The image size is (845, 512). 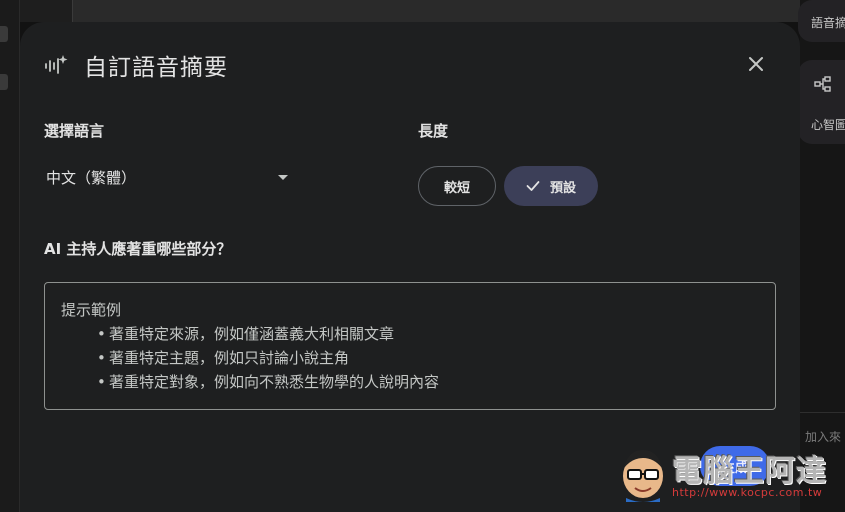 What do you see at coordinates (74, 131) in the screenshot?
I see `language-label: 選擇語言` at bounding box center [74, 131].